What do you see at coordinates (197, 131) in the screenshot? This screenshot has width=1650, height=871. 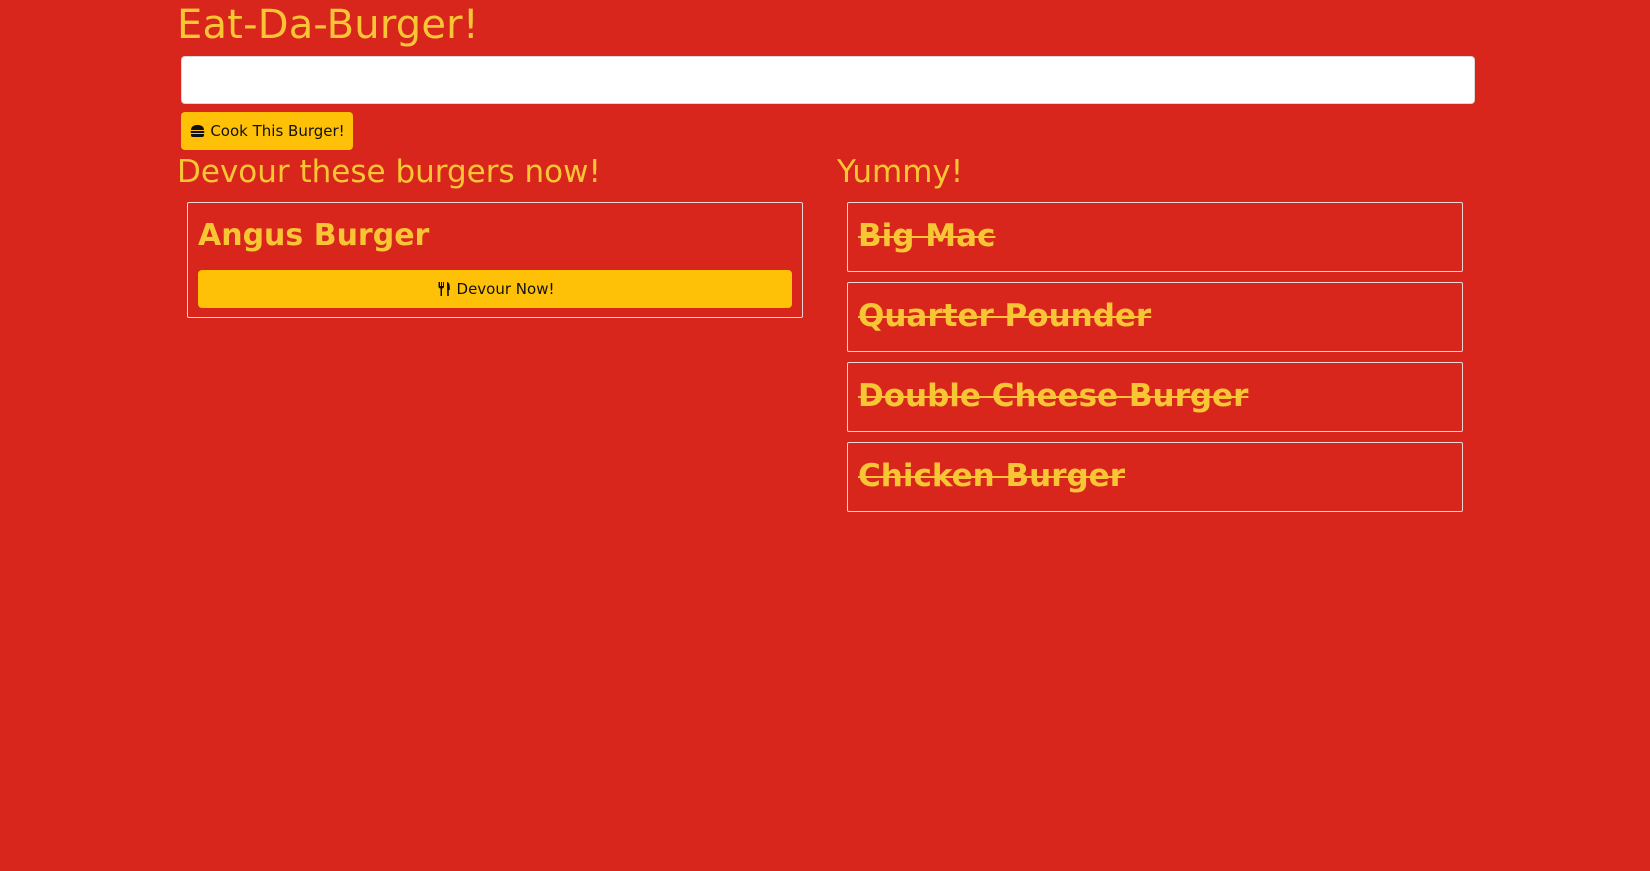 I see `hamburger-icon` at bounding box center [197, 131].